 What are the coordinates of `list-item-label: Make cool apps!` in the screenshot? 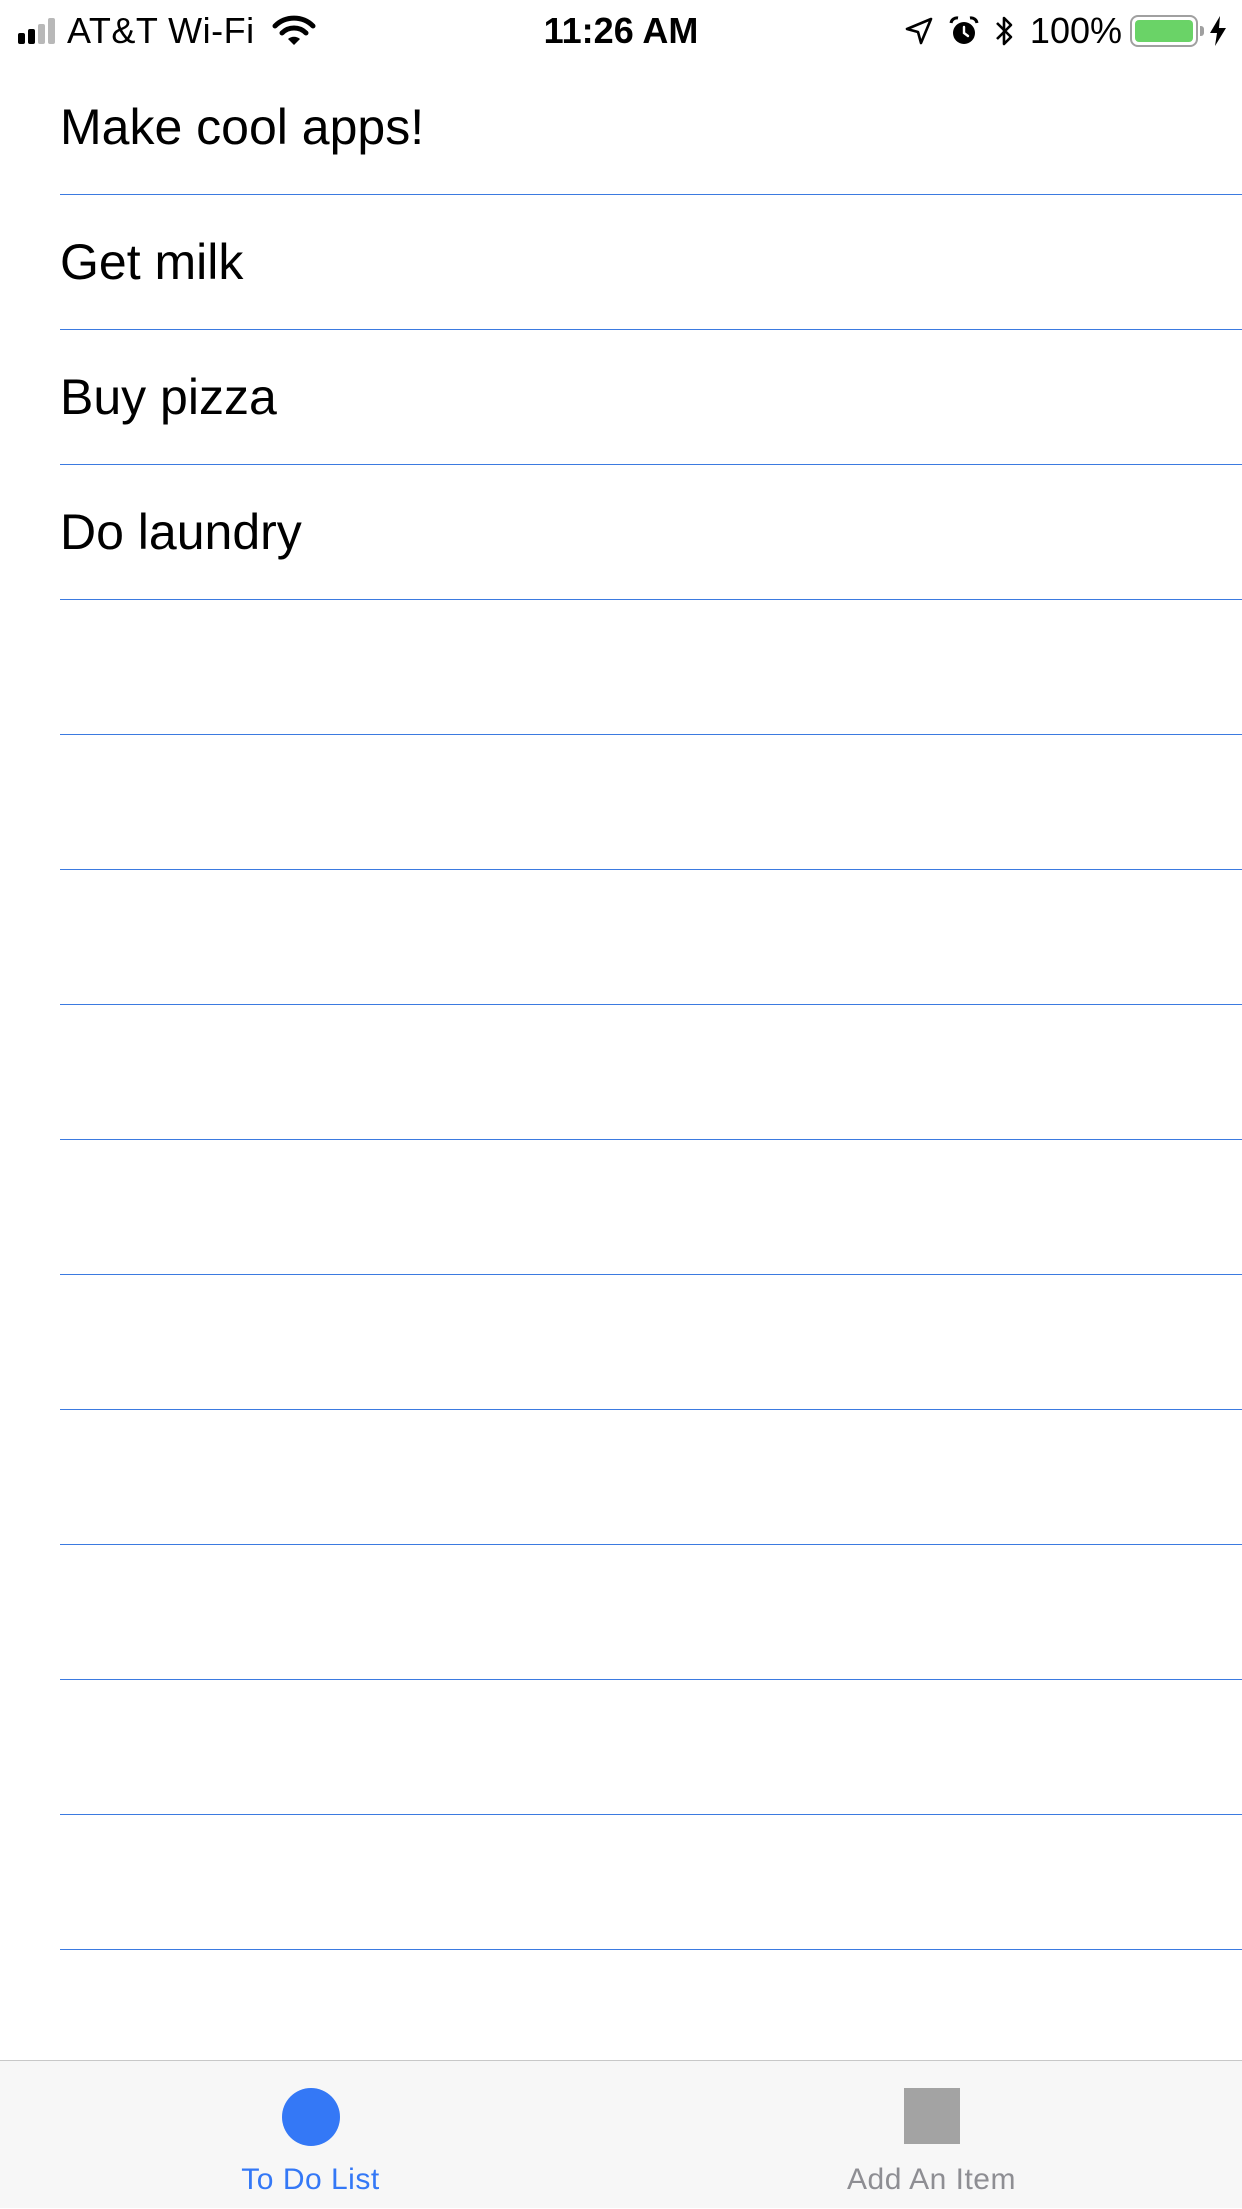 It's located at (242, 127).